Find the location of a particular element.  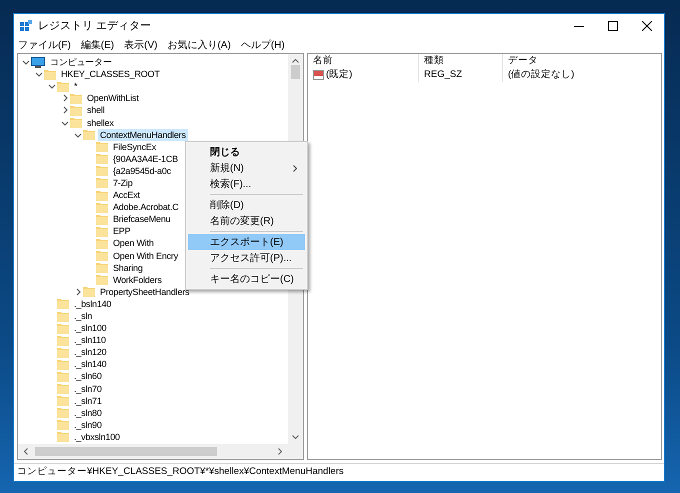

value-name: (既定) is located at coordinates (339, 75).